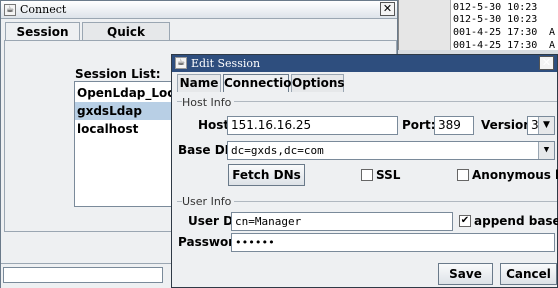 The image size is (558, 288). Describe the element at coordinates (515, 175) in the screenshot. I see `anonymous-bind-label: Anonymous bind` at that location.